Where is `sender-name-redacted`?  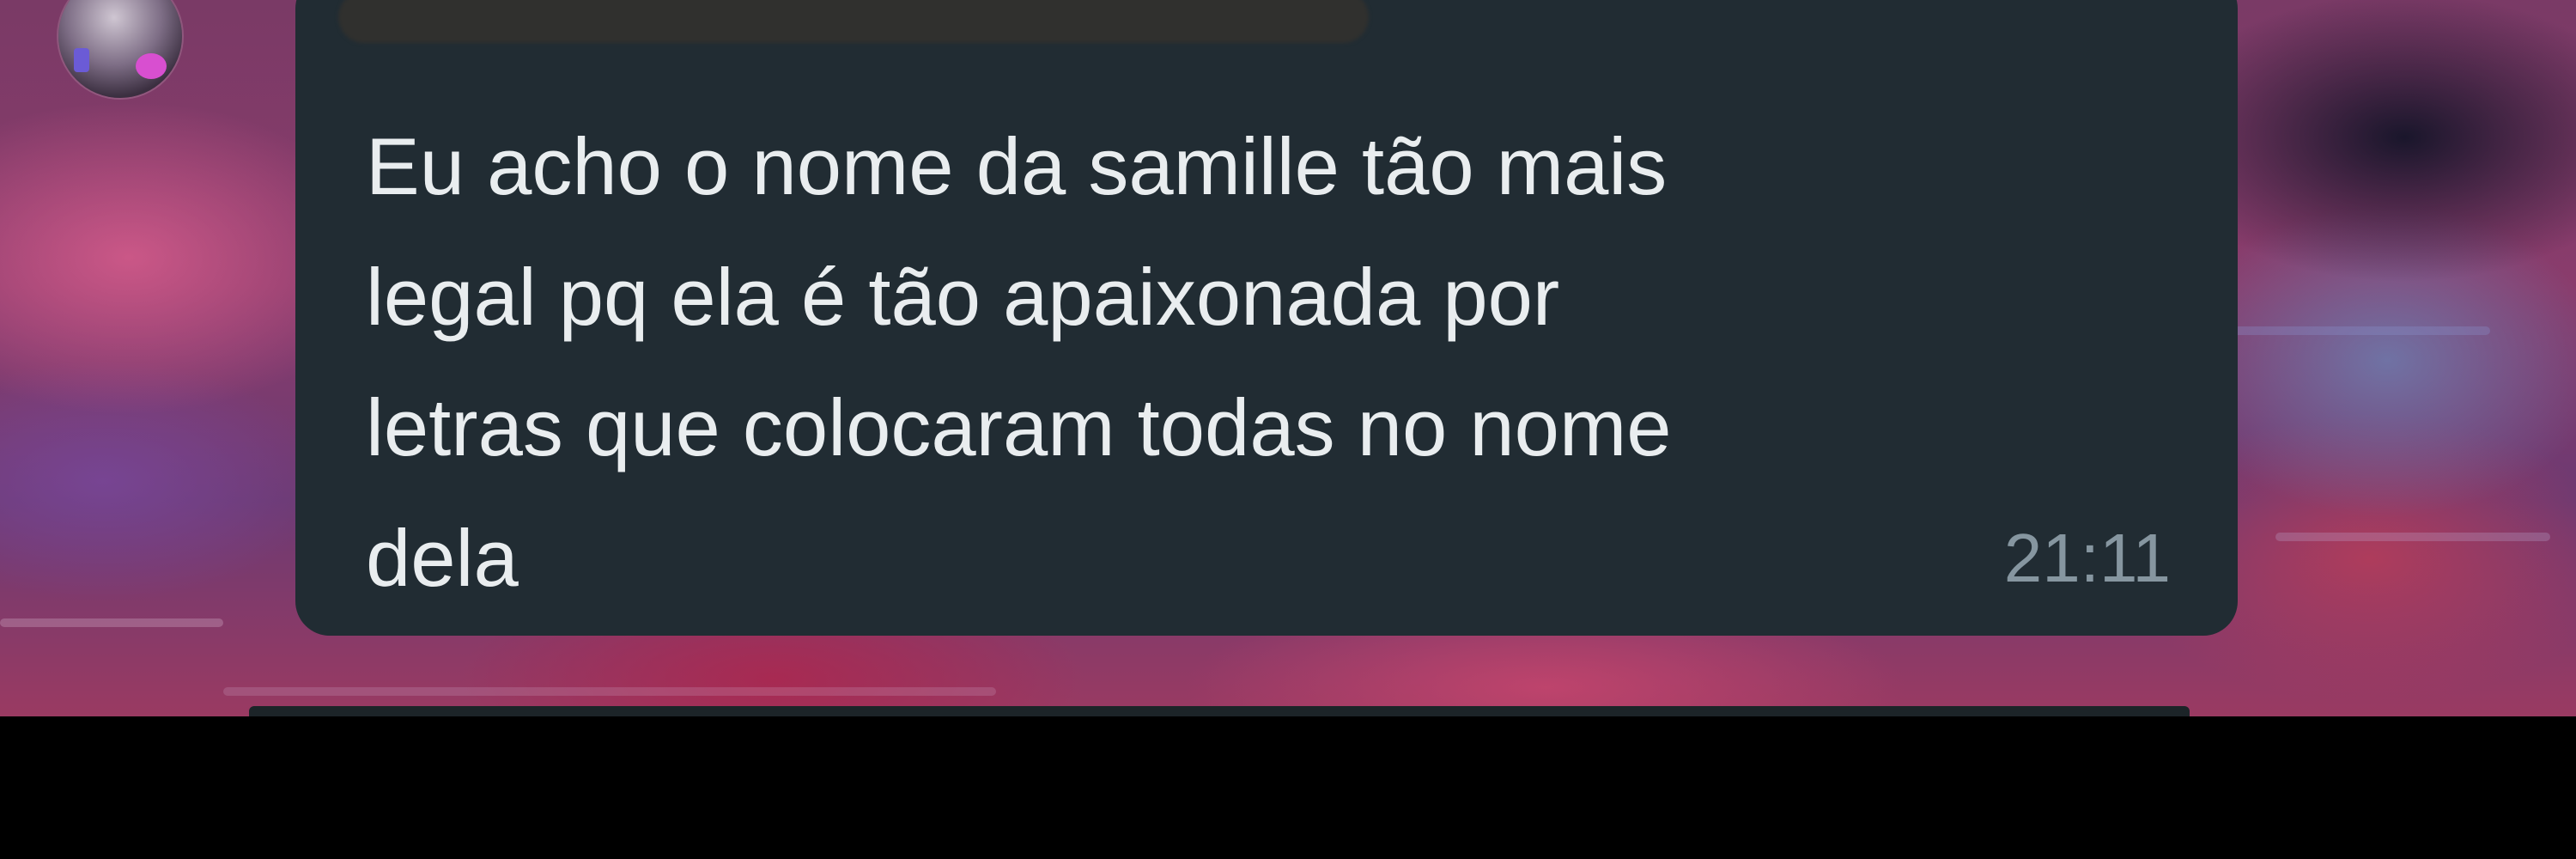 sender-name-redacted is located at coordinates (854, 22).